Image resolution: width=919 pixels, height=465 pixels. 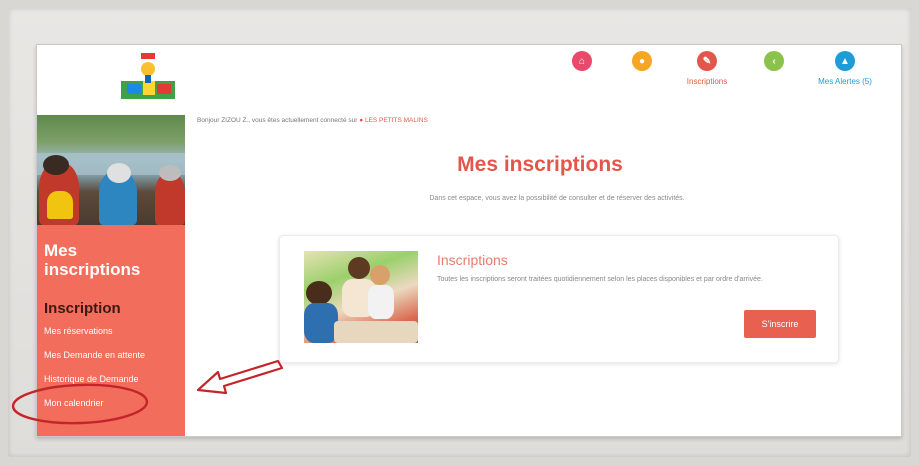 I want to click on top-navigation: ⌂ ● ✎ Inscriptions ‹ ▲ Mes Alertes (5), so click(x=714, y=71).